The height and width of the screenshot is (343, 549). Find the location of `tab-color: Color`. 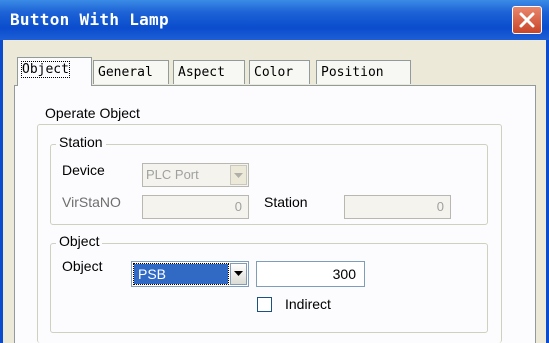

tab-color: Color is located at coordinates (279, 72).